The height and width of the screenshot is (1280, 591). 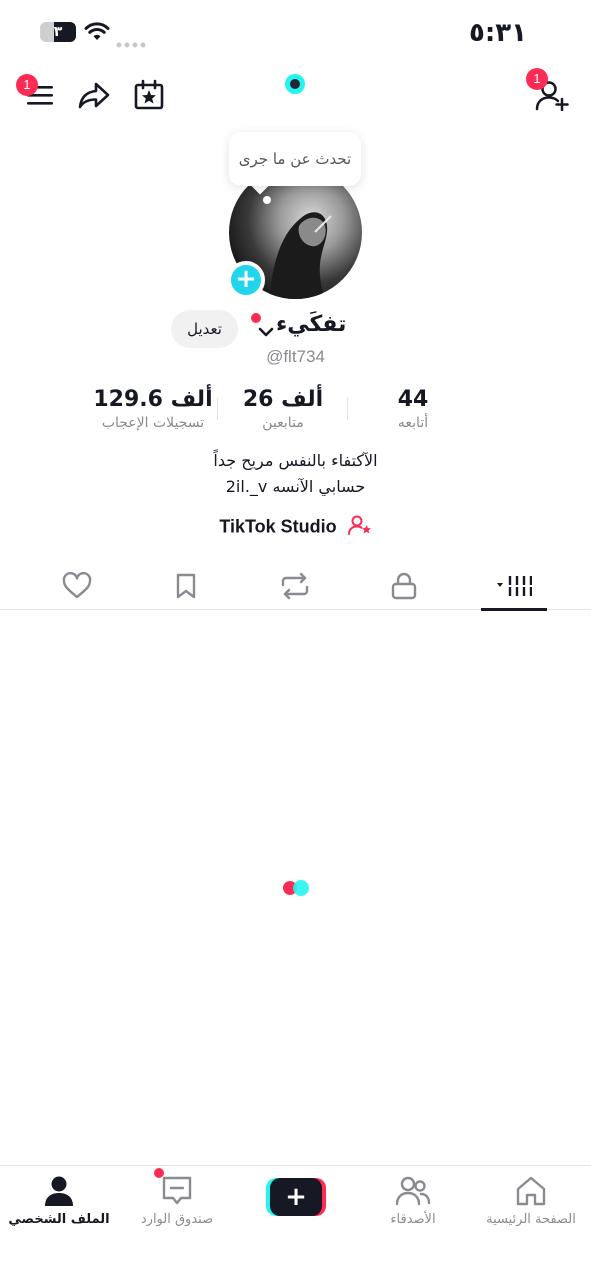 What do you see at coordinates (514, 609) in the screenshot?
I see `tab-active-indicator` at bounding box center [514, 609].